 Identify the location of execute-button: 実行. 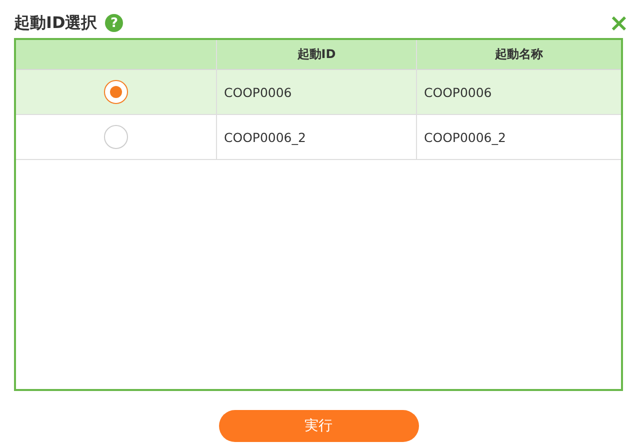
(318, 426).